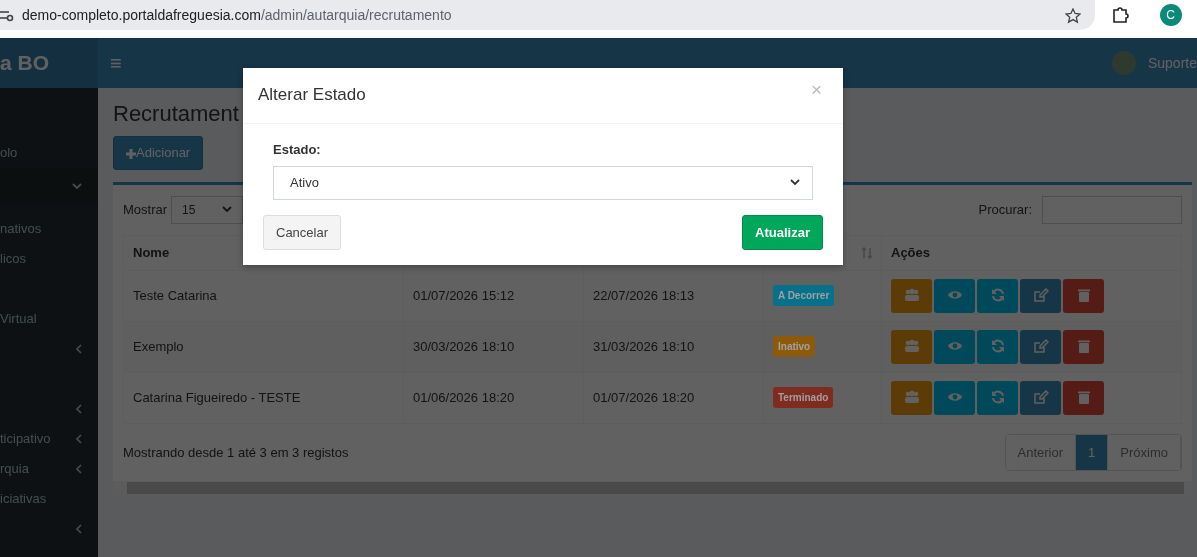 The image size is (1197, 557). What do you see at coordinates (297, 150) in the screenshot?
I see `field-label: Estado:` at bounding box center [297, 150].